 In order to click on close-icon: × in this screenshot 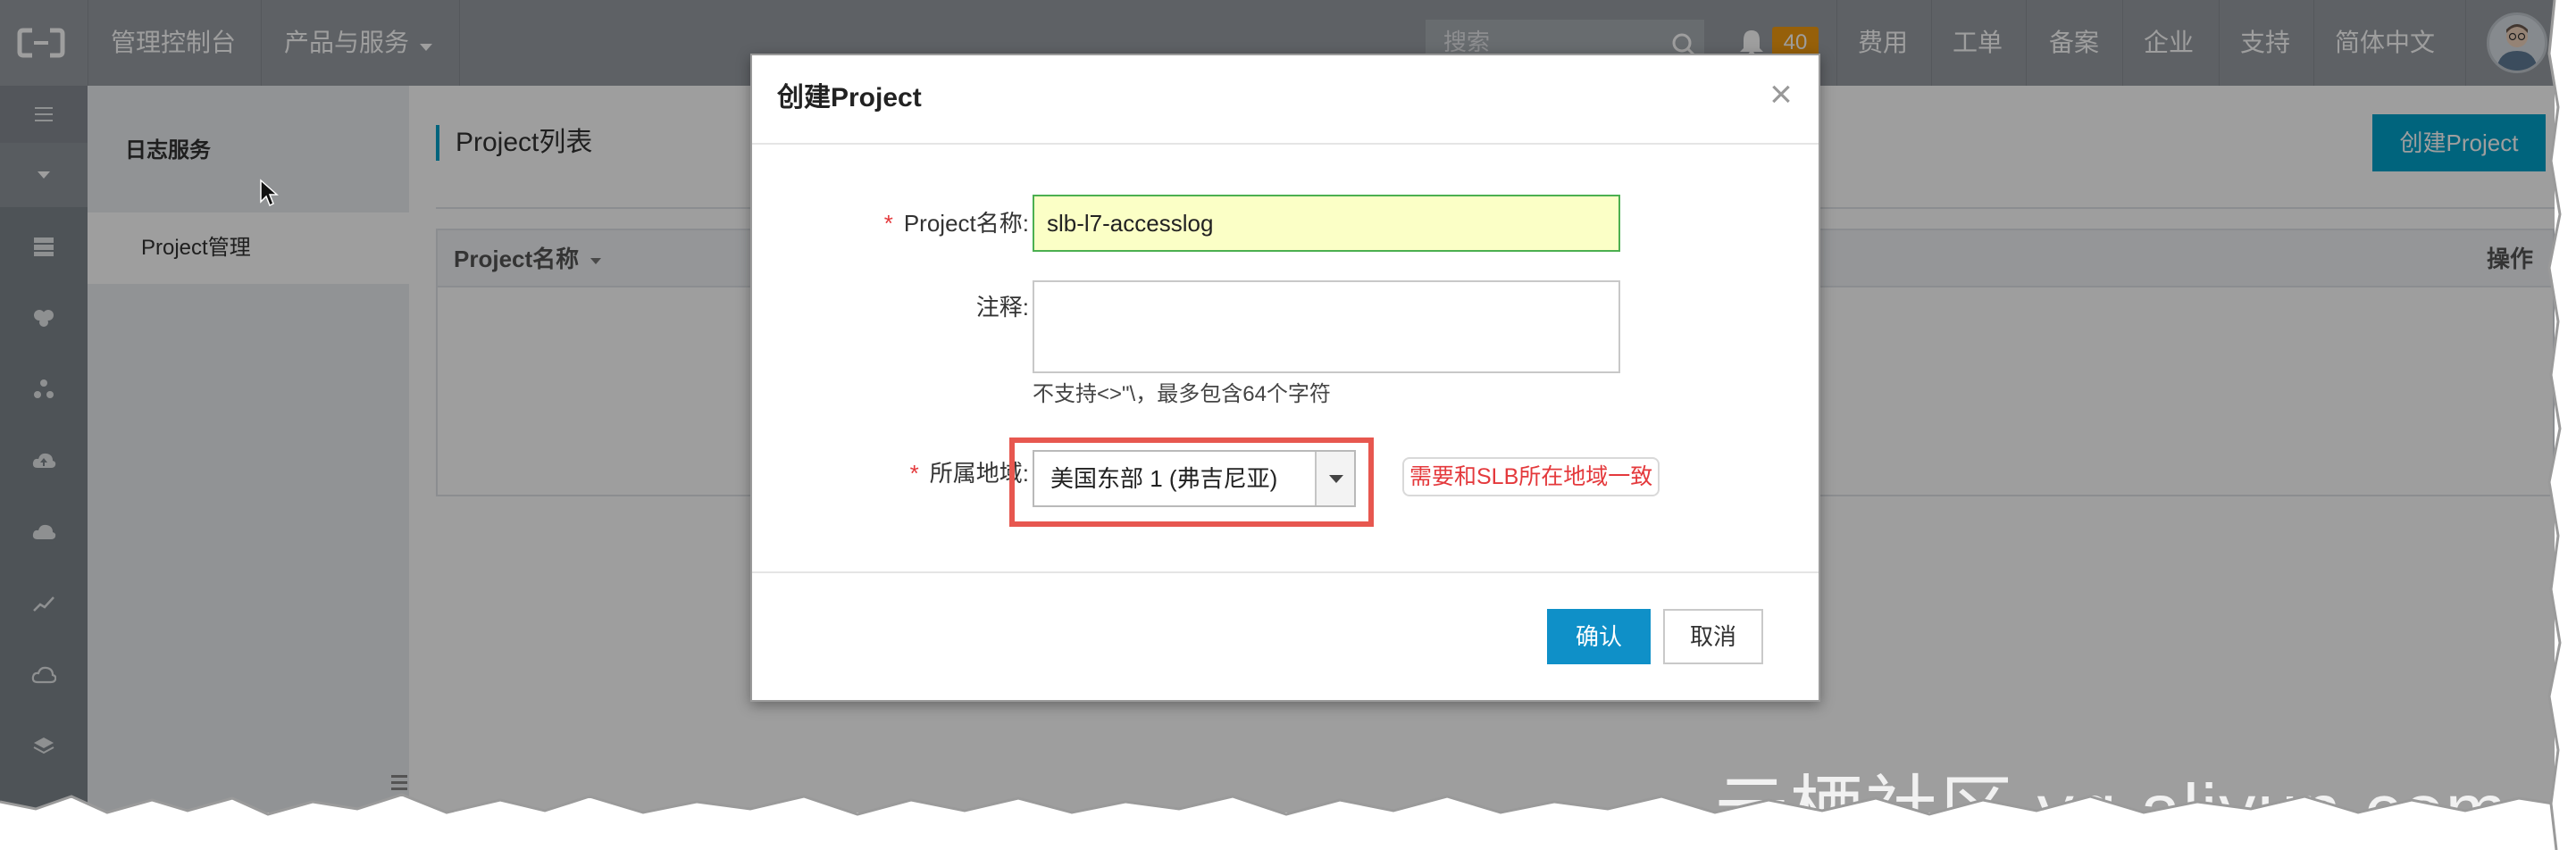, I will do `click(1781, 95)`.